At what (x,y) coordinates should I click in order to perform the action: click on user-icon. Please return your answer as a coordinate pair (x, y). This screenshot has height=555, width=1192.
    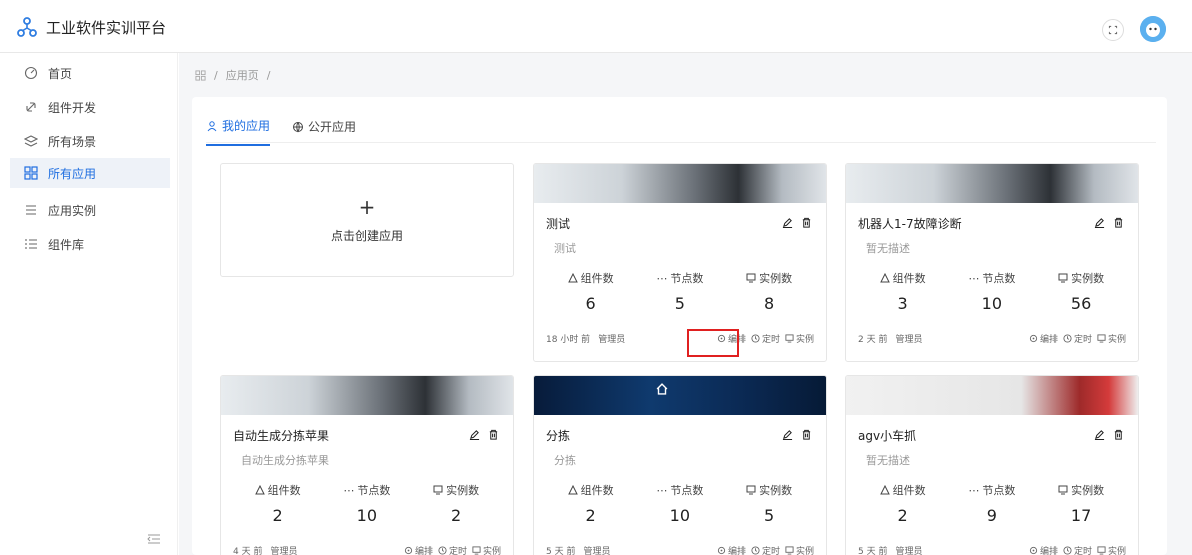
    Looking at the image, I should click on (212, 125).